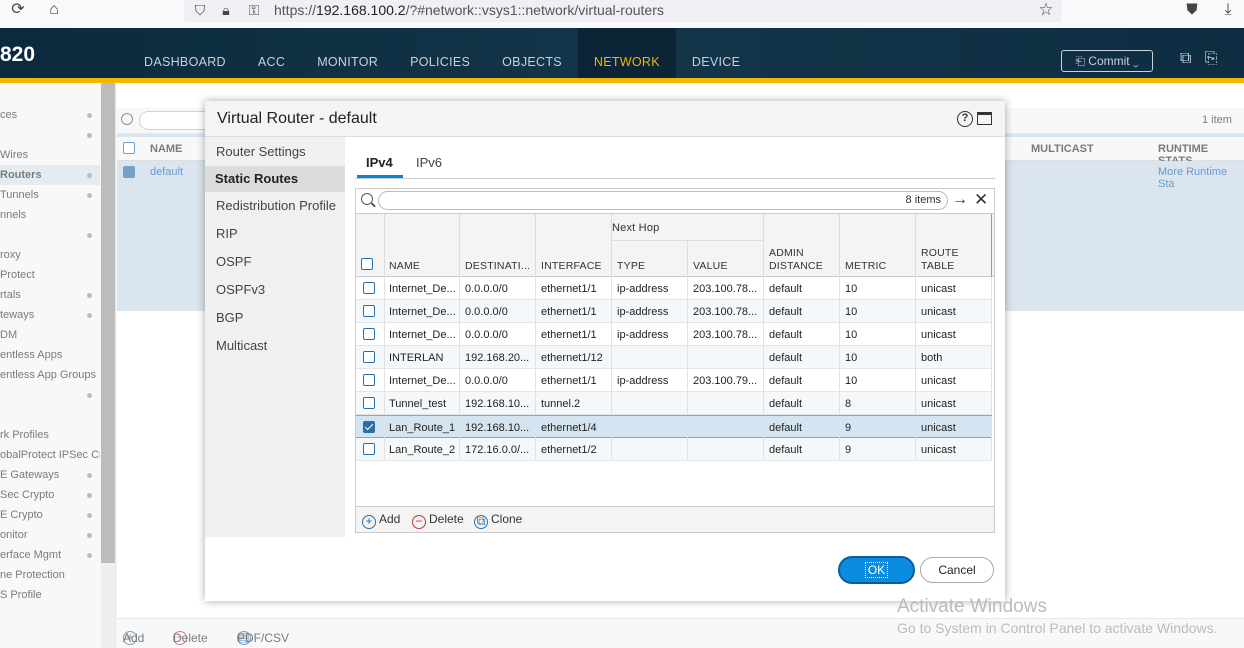 This screenshot has height=648, width=1244. Describe the element at coordinates (271, 53) in the screenshot. I see `tab-acc: ACC` at that location.